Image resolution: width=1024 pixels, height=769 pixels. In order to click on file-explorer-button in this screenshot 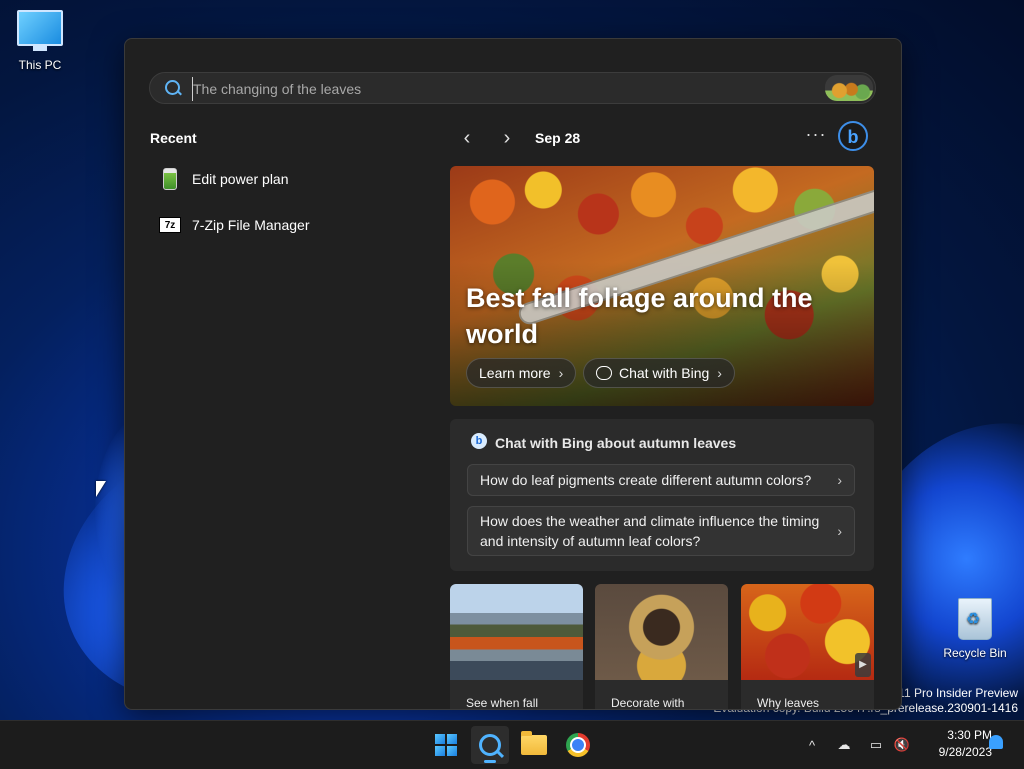, I will do `click(534, 745)`.